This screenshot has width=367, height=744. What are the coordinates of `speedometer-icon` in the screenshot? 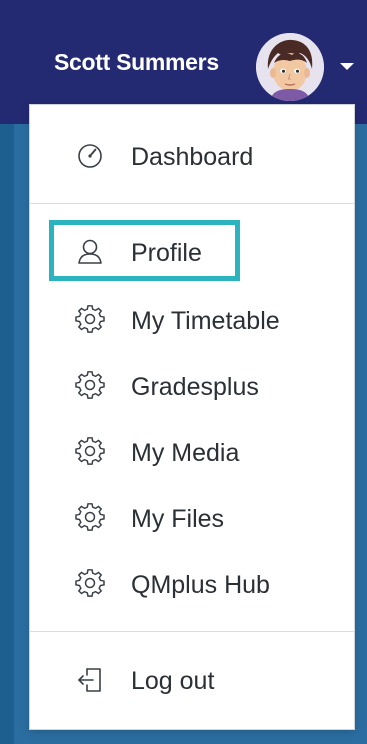 It's located at (90, 156).